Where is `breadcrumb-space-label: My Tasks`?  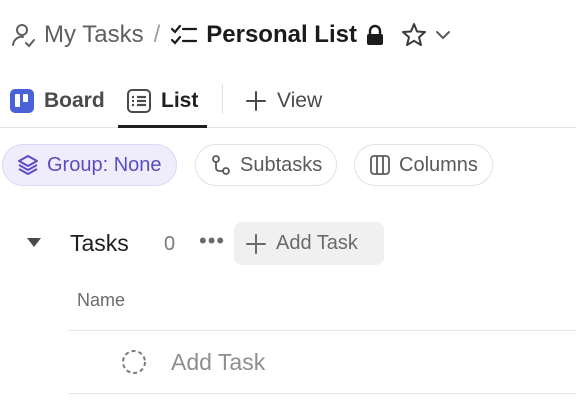 breadcrumb-space-label: My Tasks is located at coordinates (94, 34).